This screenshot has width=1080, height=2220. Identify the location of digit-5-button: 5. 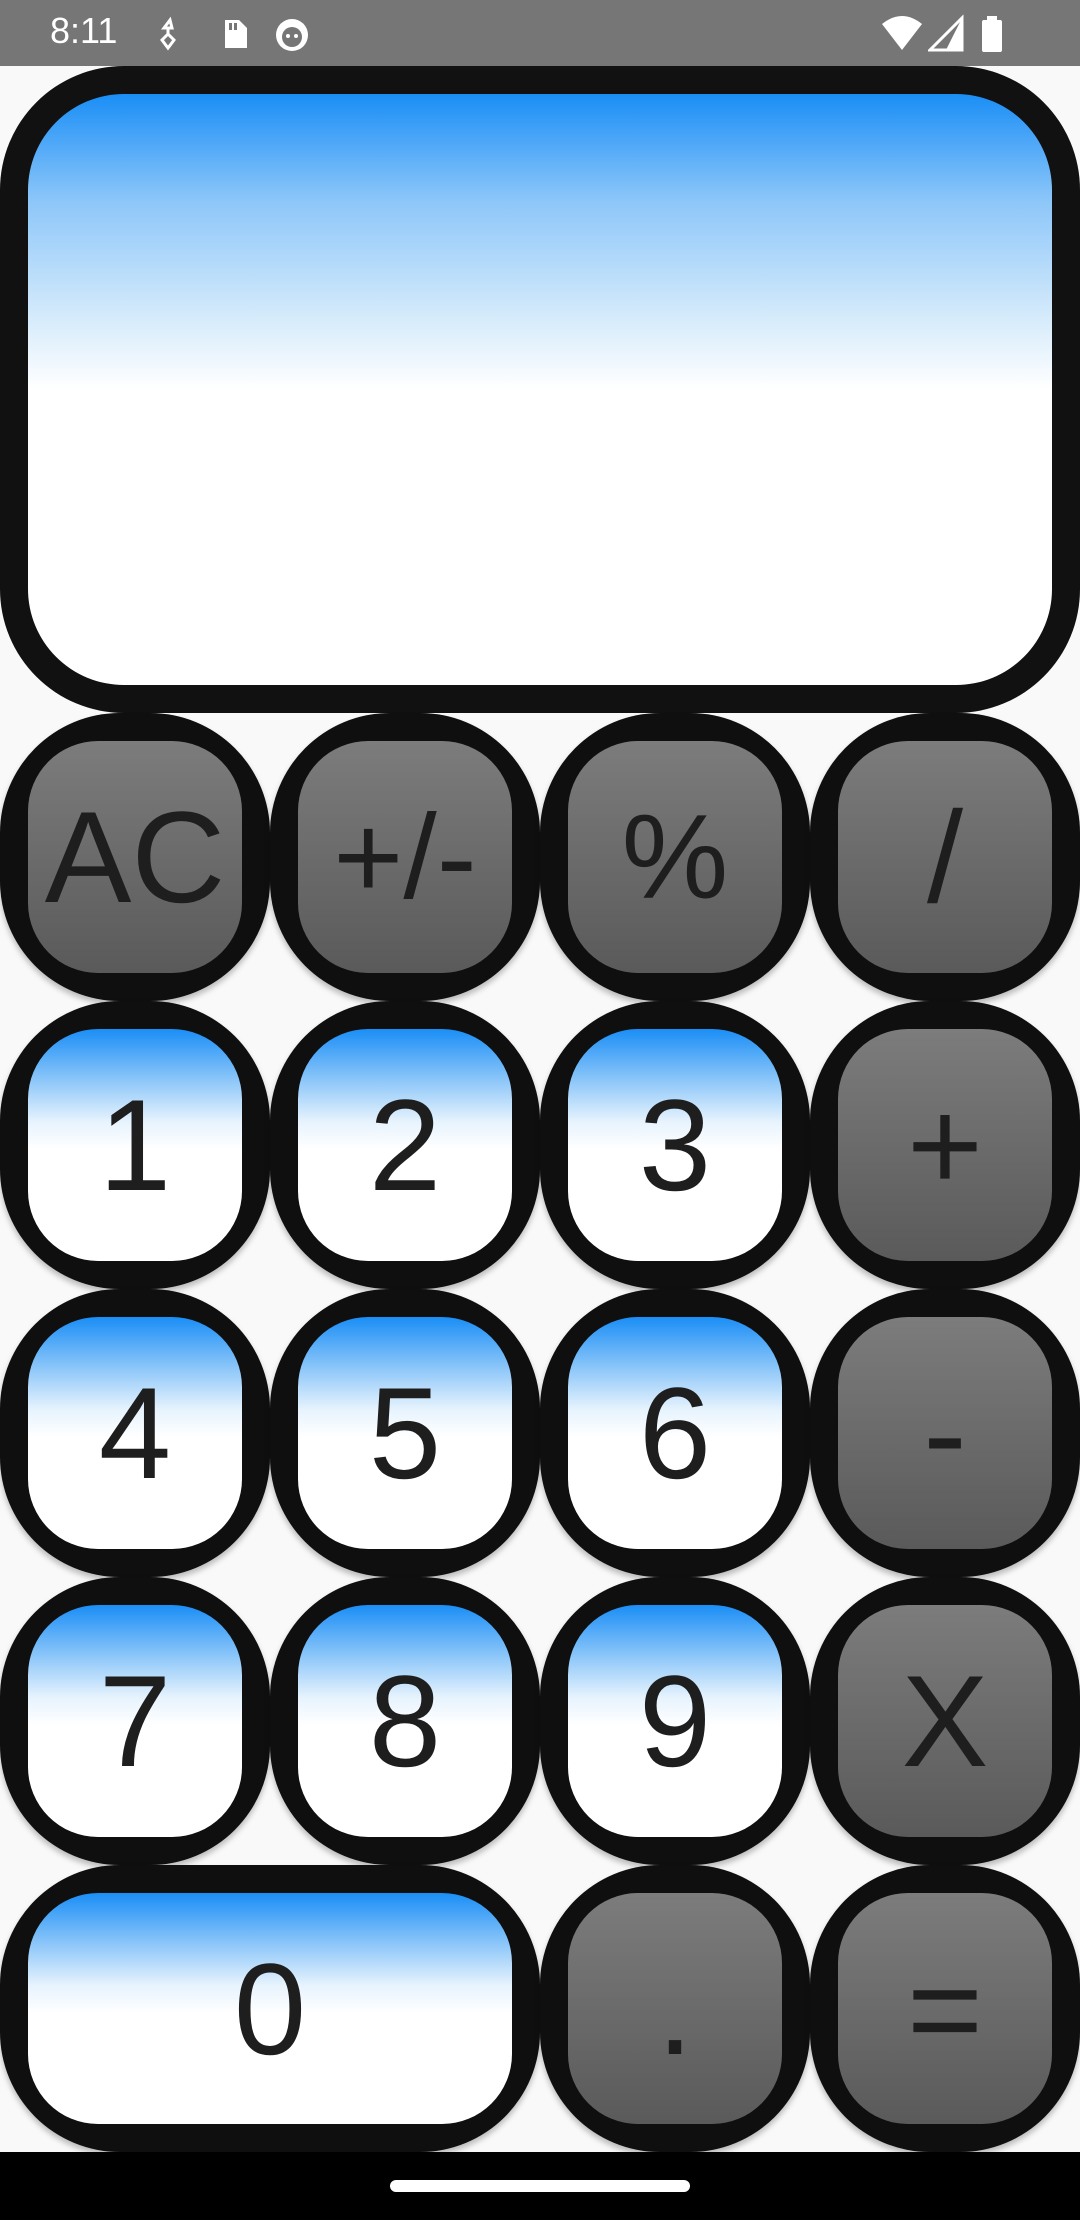
(405, 1433).